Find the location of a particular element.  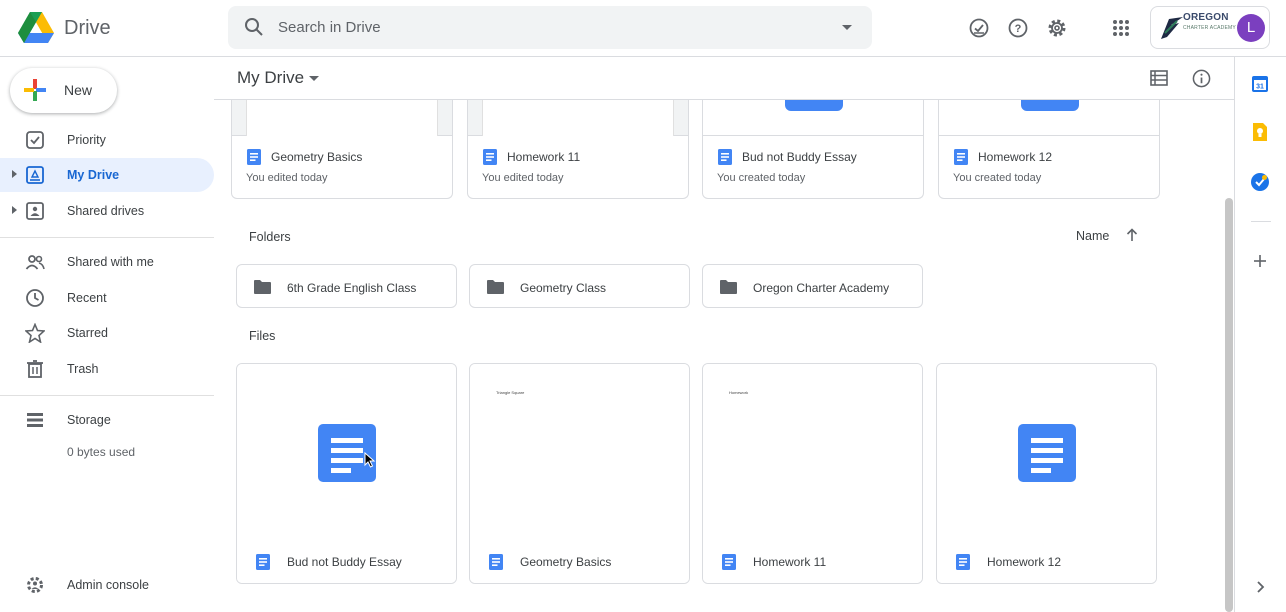

sidebar-item-recent: Recent is located at coordinates (107, 298).